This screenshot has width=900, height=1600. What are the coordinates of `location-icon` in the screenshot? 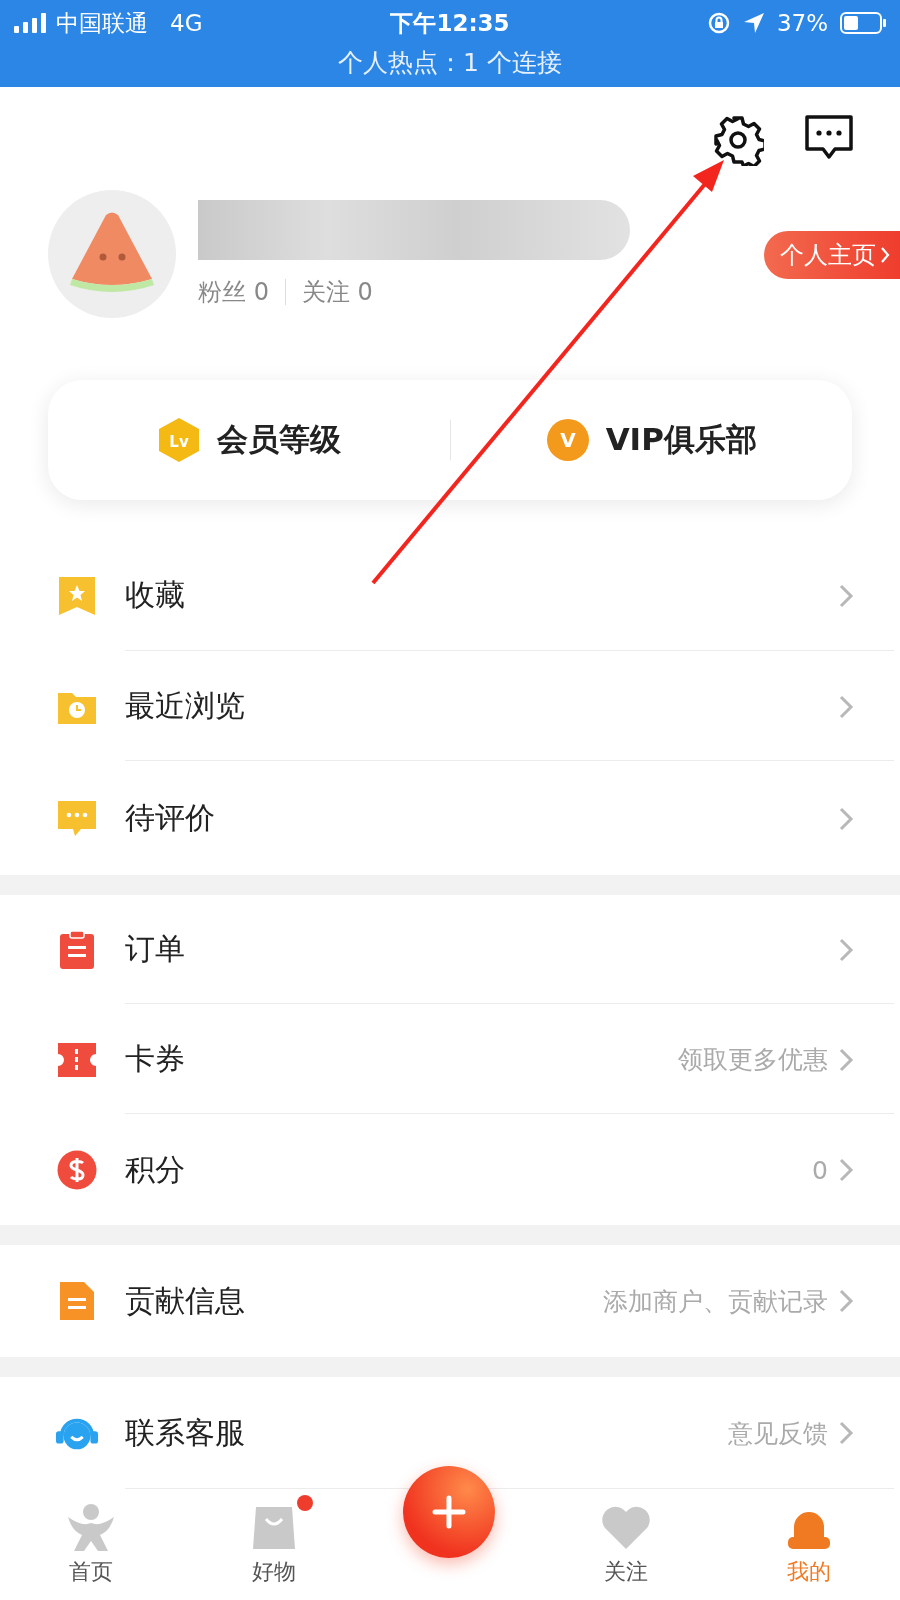 It's located at (753, 23).